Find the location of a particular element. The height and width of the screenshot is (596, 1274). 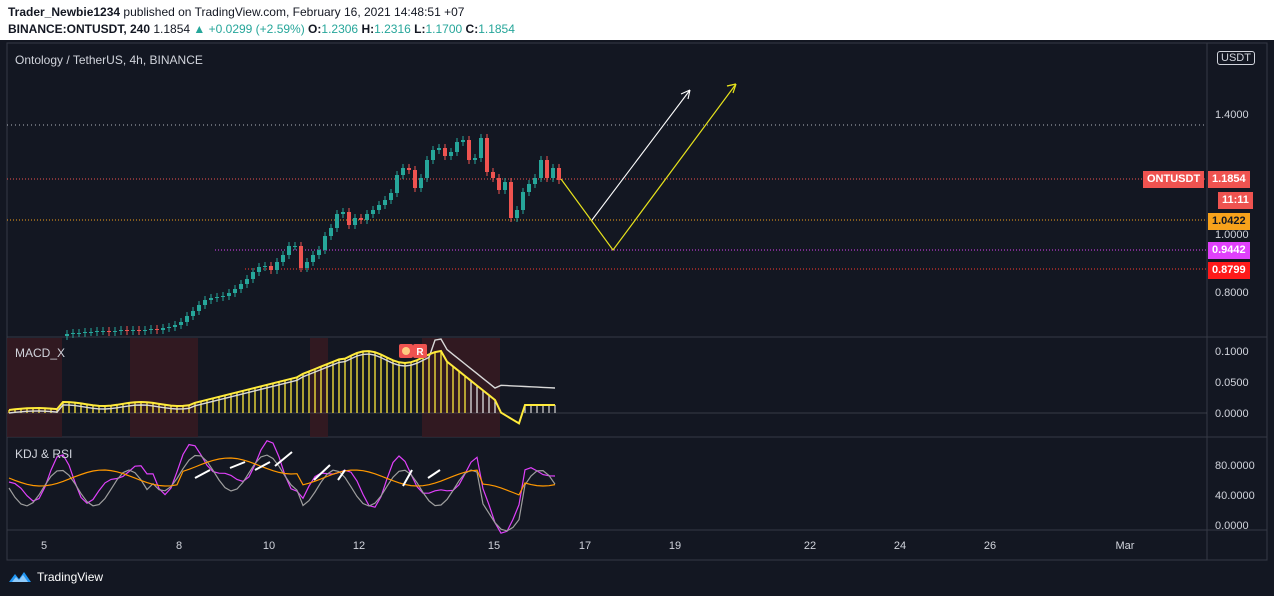

chart-title: Ontology / TetherUS, 4h, BINANCE is located at coordinates (109, 60).